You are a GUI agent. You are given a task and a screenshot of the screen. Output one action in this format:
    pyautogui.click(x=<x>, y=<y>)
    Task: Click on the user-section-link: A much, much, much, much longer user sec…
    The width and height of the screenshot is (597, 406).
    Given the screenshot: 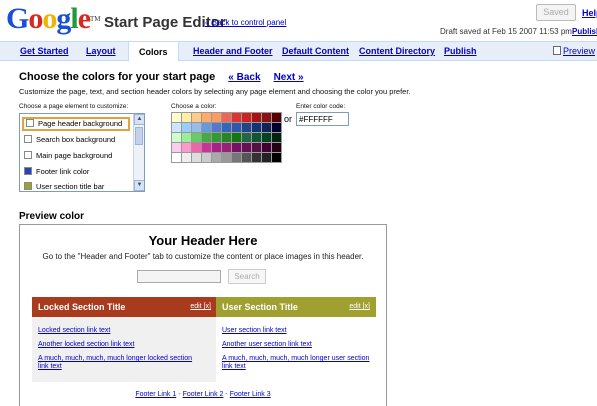 What is the action you would take?
    pyautogui.click(x=297, y=363)
    